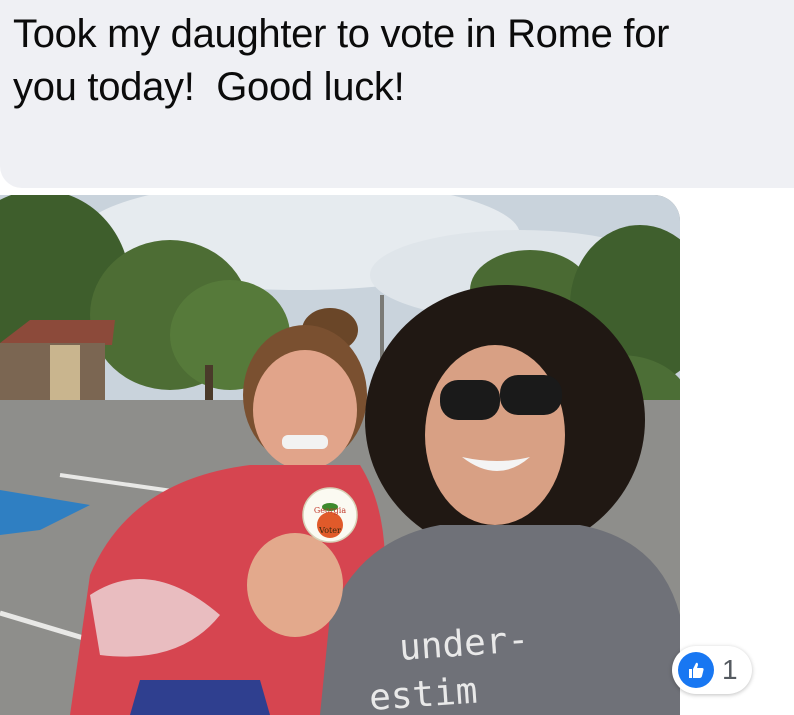 The image size is (794, 715). What do you see at coordinates (330, 510) in the screenshot?
I see `sticker-text: Georgia` at bounding box center [330, 510].